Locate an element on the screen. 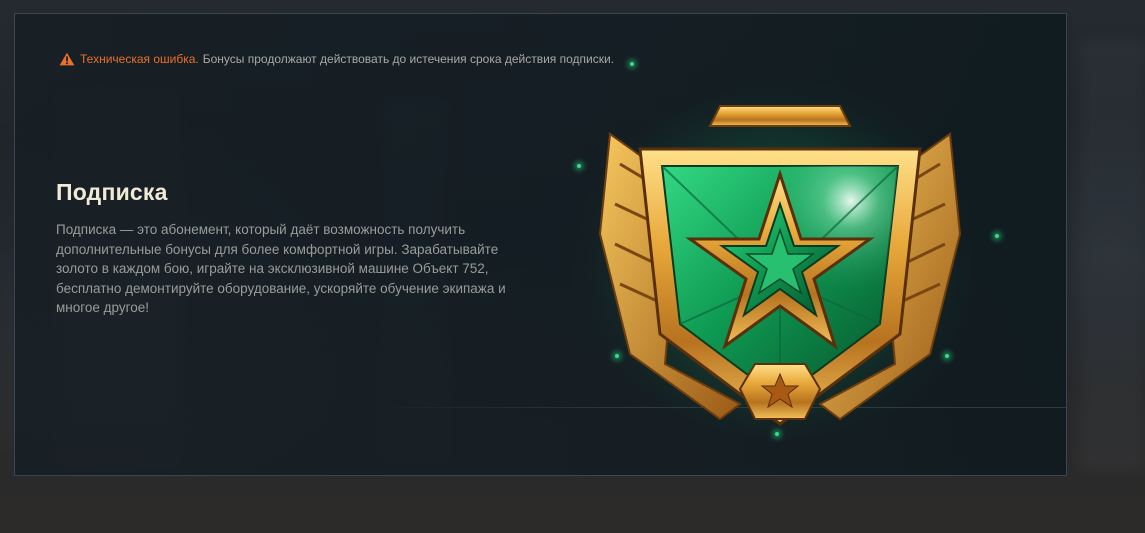 This screenshot has width=1145, height=533. page-title: Подписка is located at coordinates (112, 192).